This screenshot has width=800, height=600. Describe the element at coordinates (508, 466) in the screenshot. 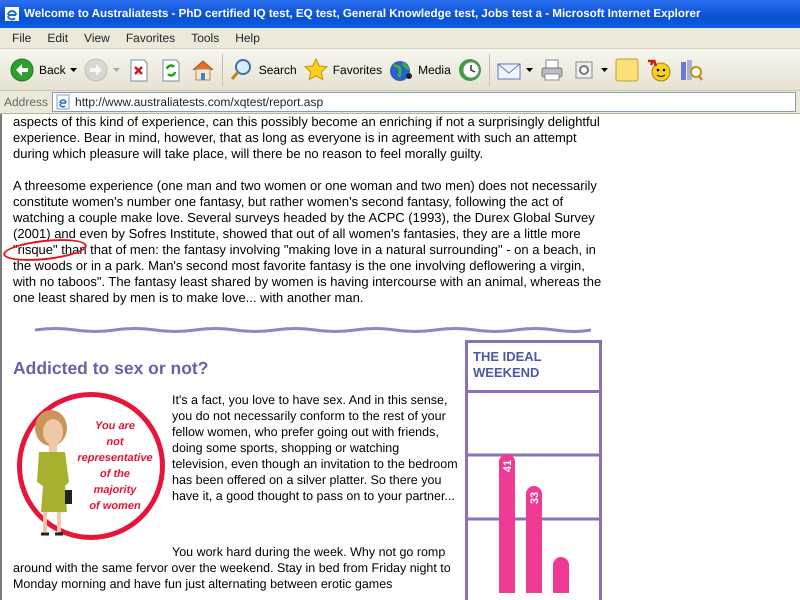

I see `value-label: 41` at that location.